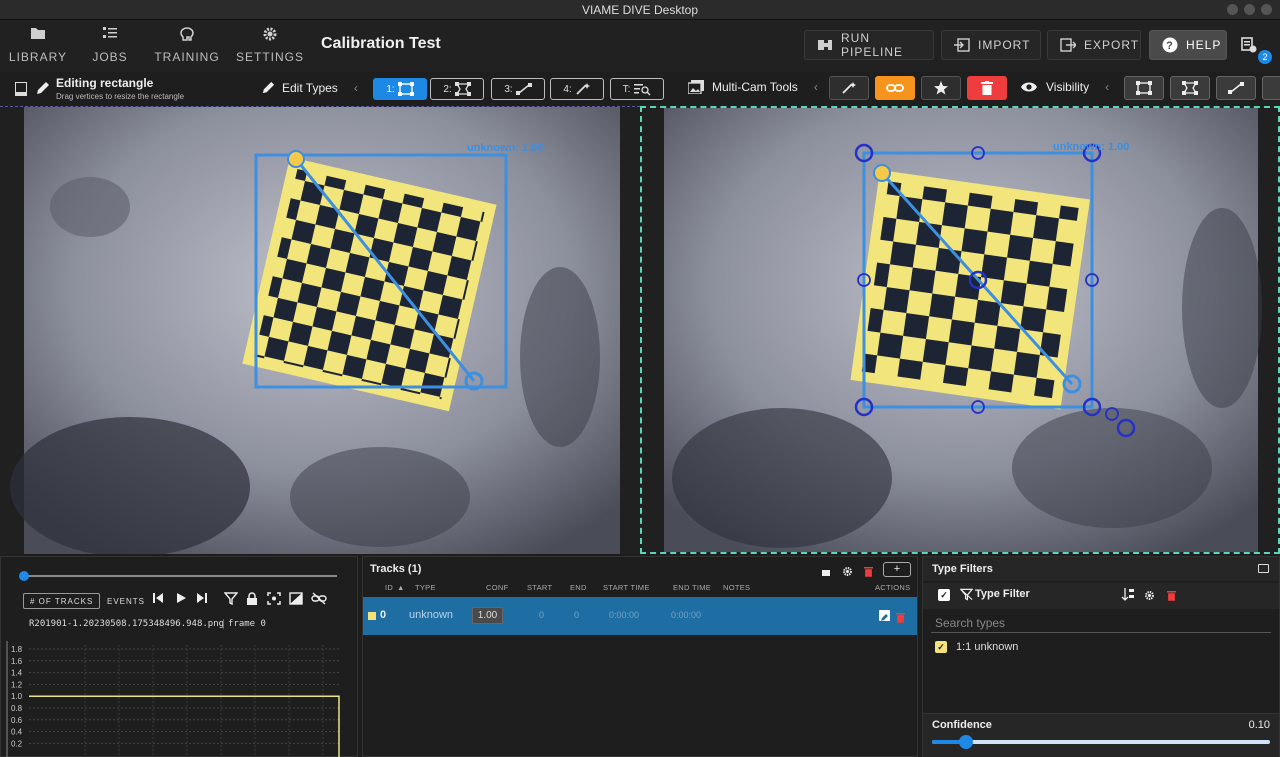 The width and height of the screenshot is (1280, 757). What do you see at coordinates (120, 96) in the screenshot?
I see `editing-subtitle: Drag vertices to resize the rectangle` at bounding box center [120, 96].